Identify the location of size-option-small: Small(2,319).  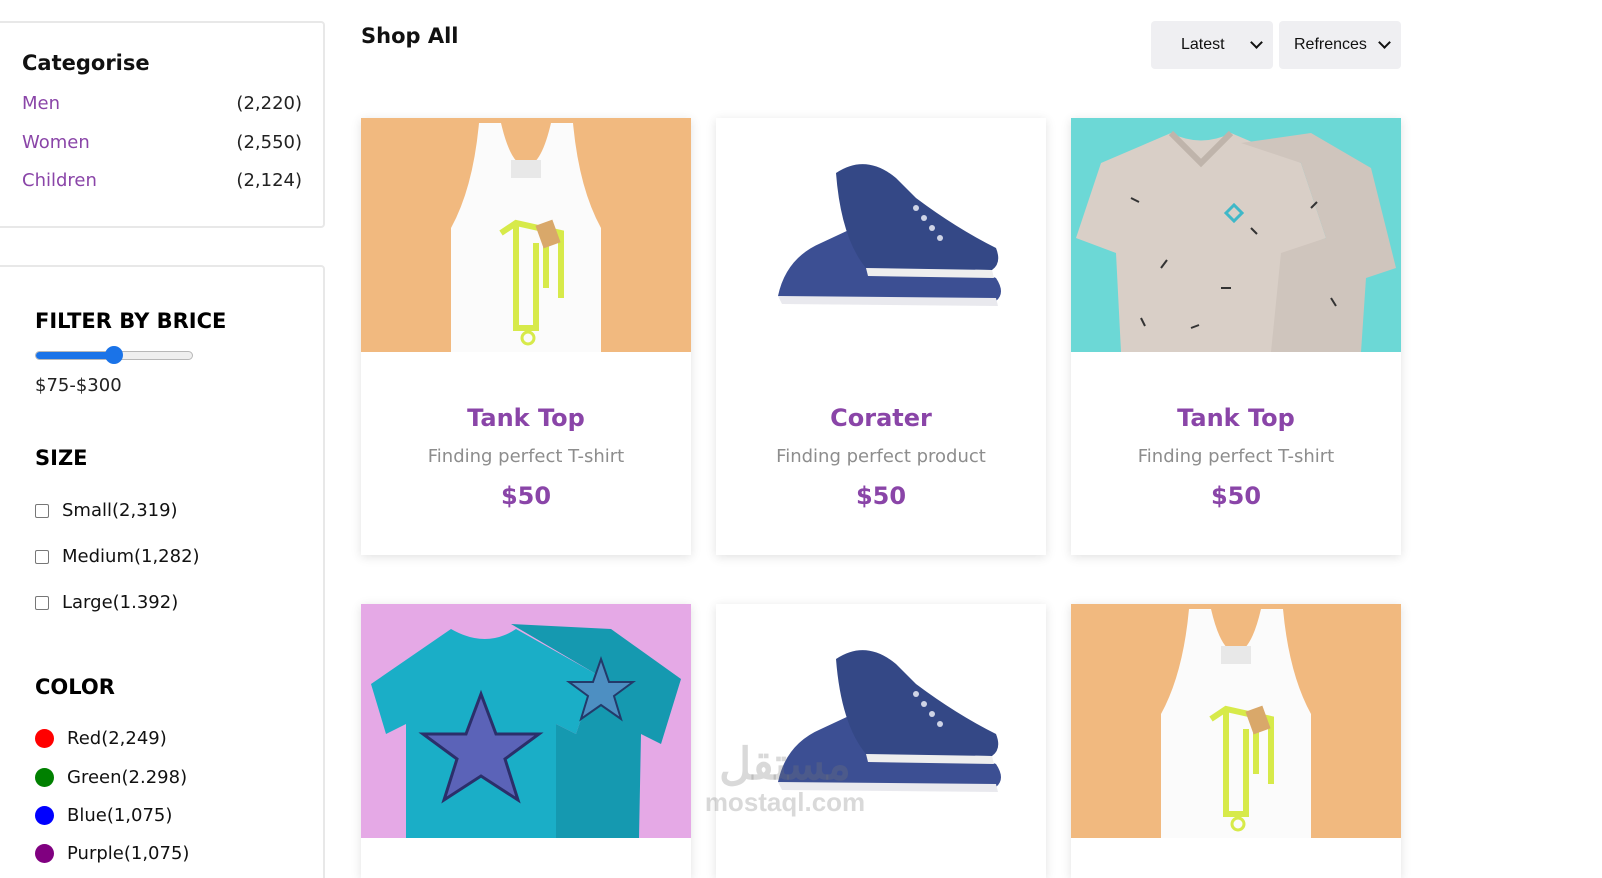
(106, 510).